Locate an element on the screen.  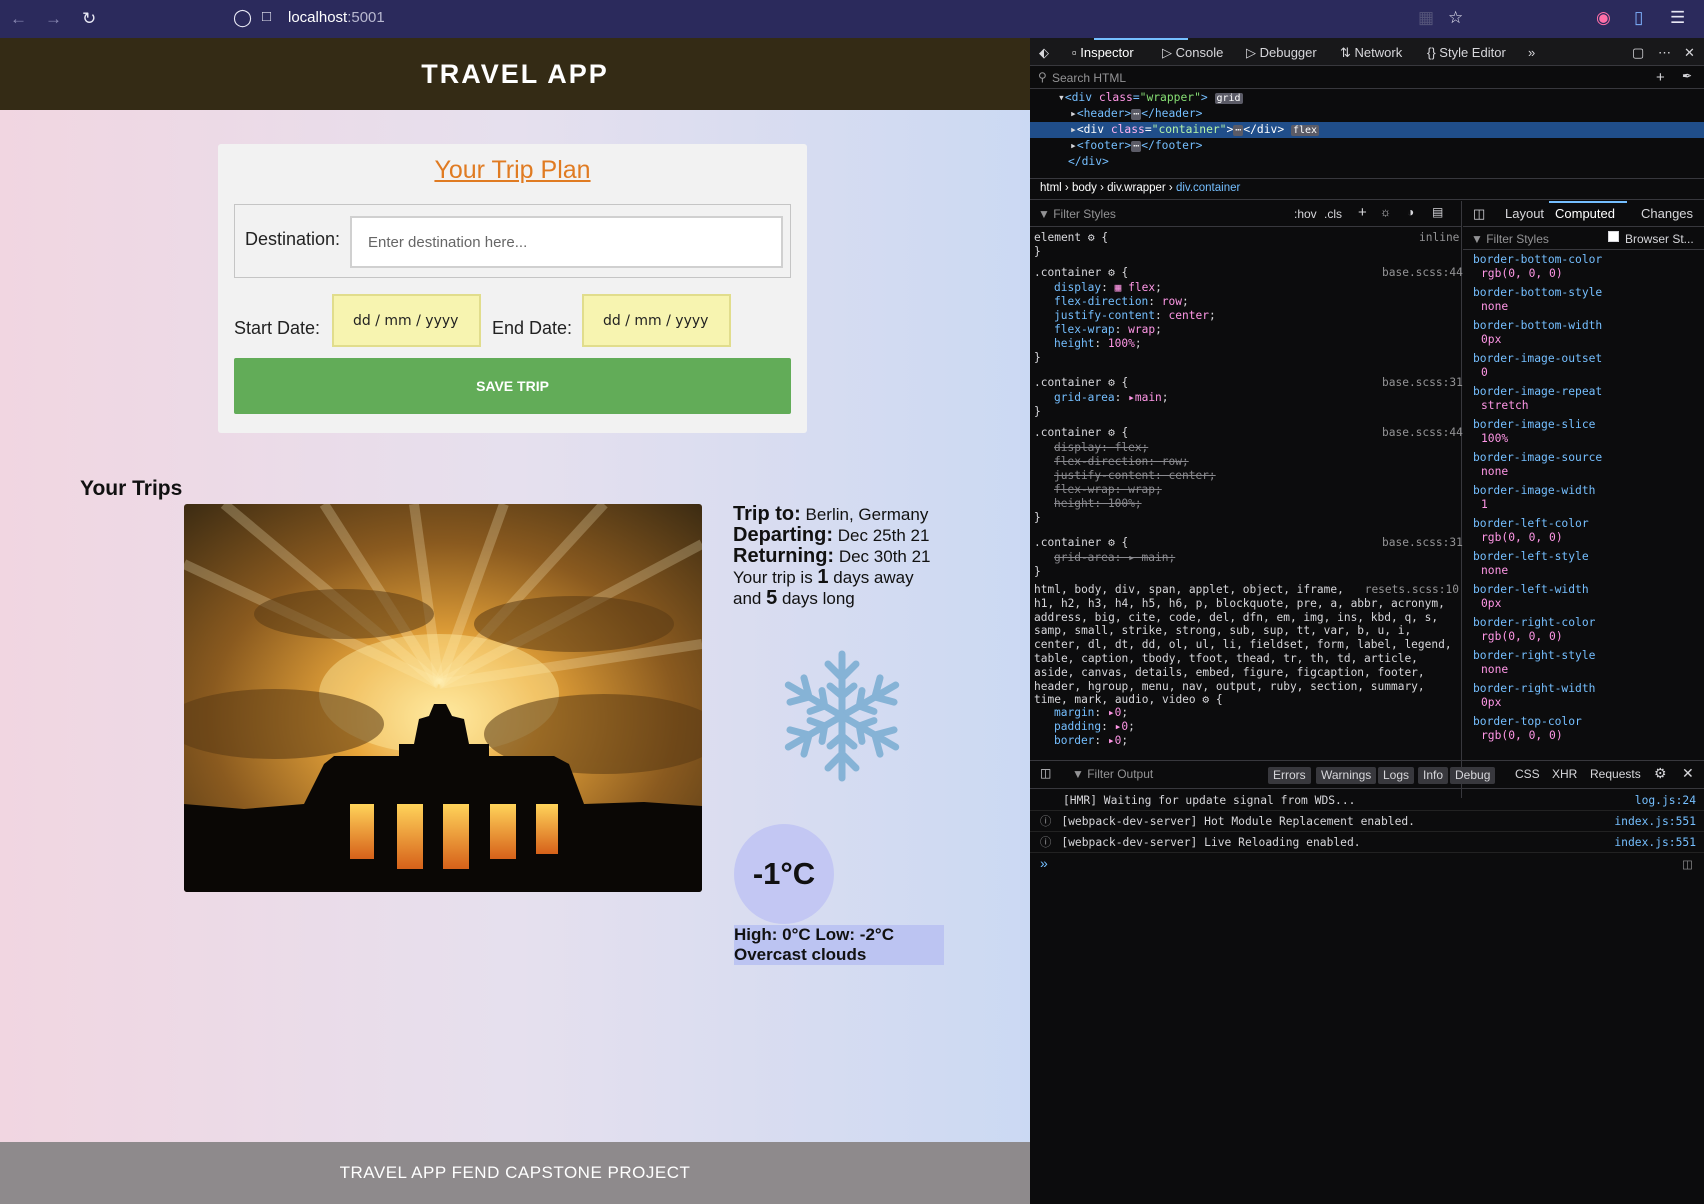
rule-container-4: .container ⚙ {base.scss:31 is located at coordinates (1248, 543).